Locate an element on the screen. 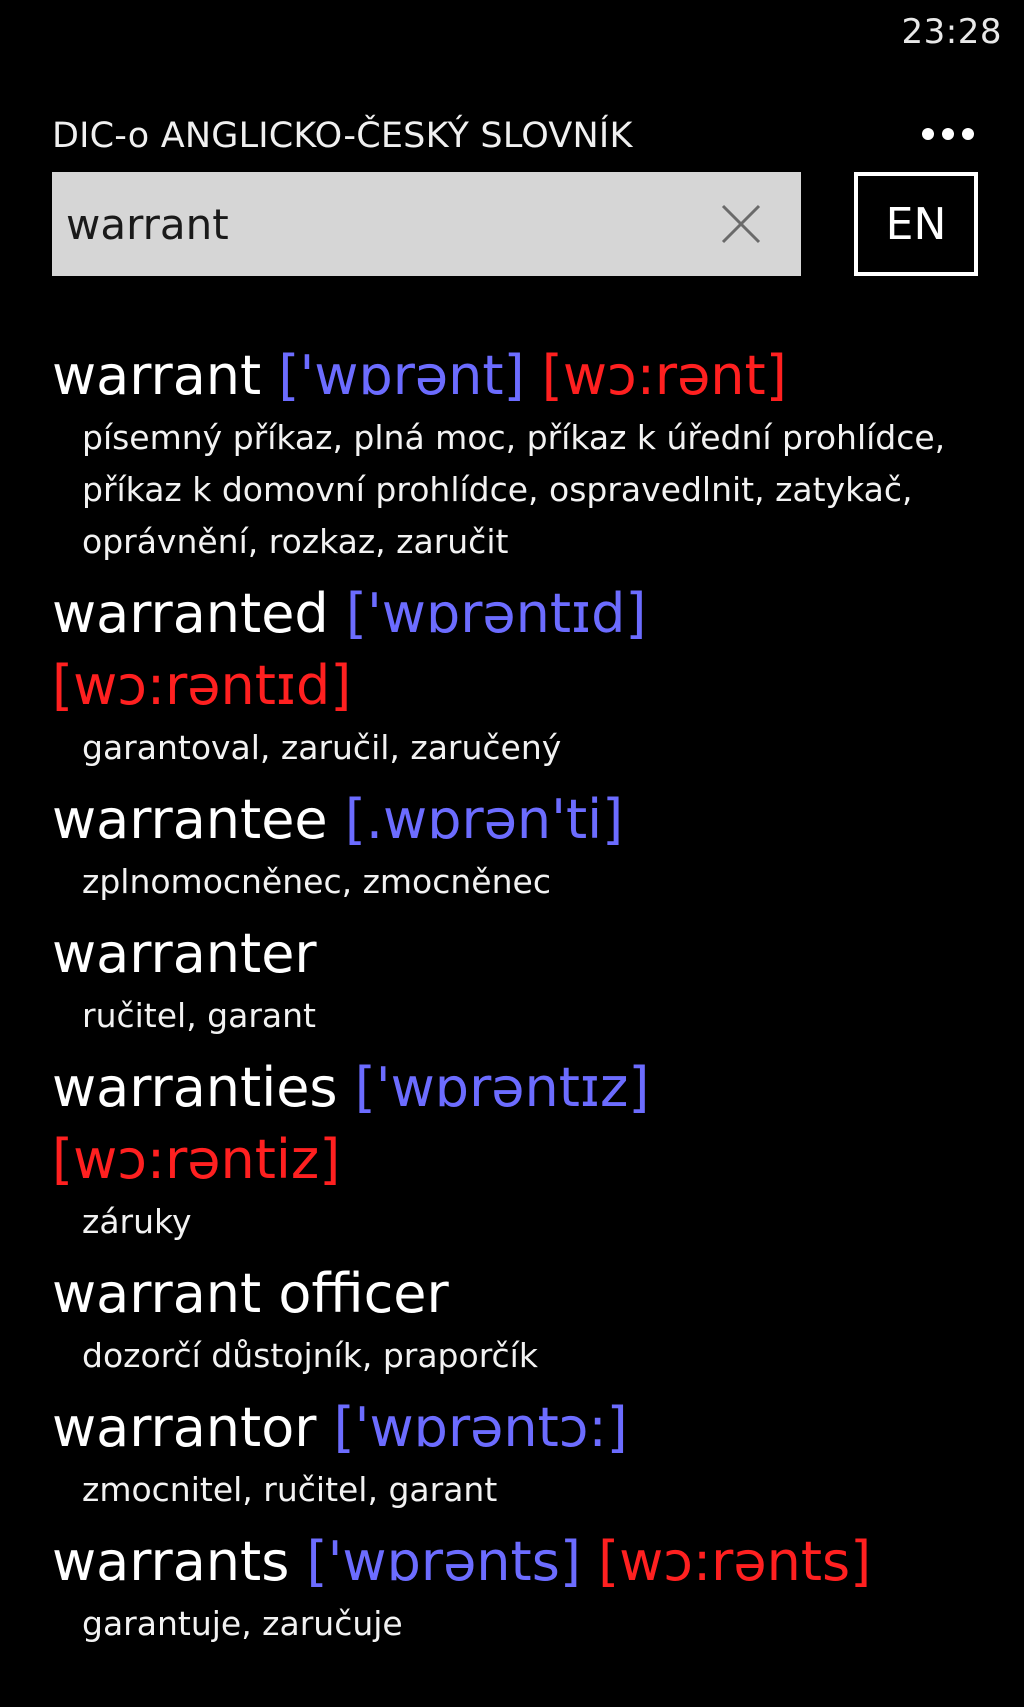 This screenshot has height=1707, width=1024. entry-word: warranties is located at coordinates (195, 1087).